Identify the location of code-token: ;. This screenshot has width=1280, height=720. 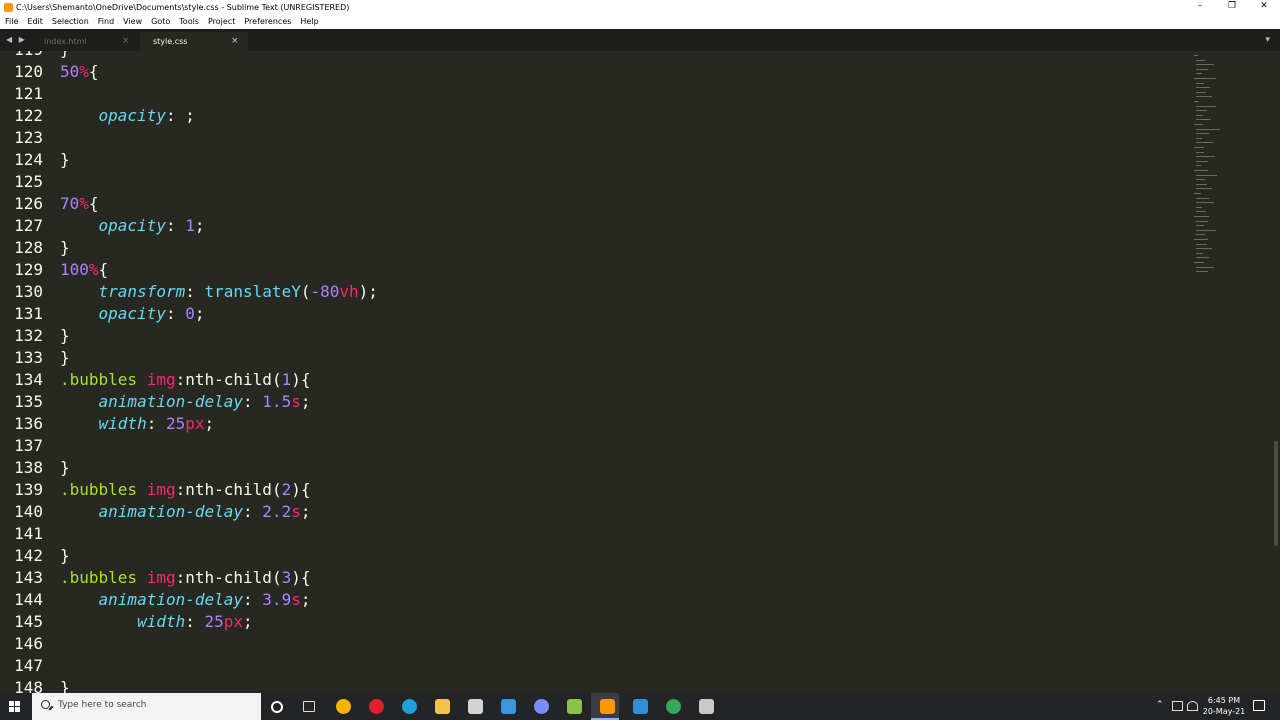
(209, 423).